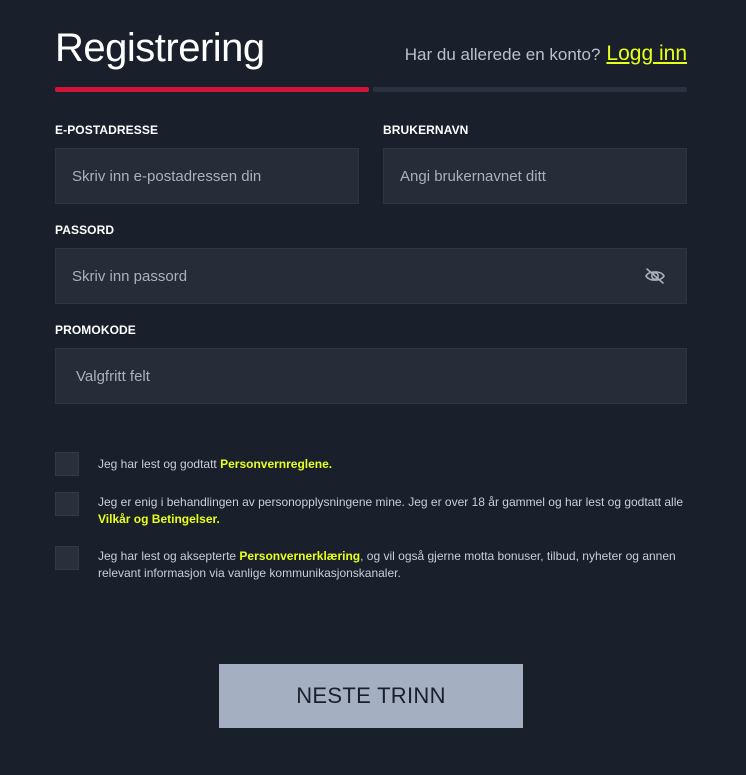  I want to click on username-input, so click(535, 176).